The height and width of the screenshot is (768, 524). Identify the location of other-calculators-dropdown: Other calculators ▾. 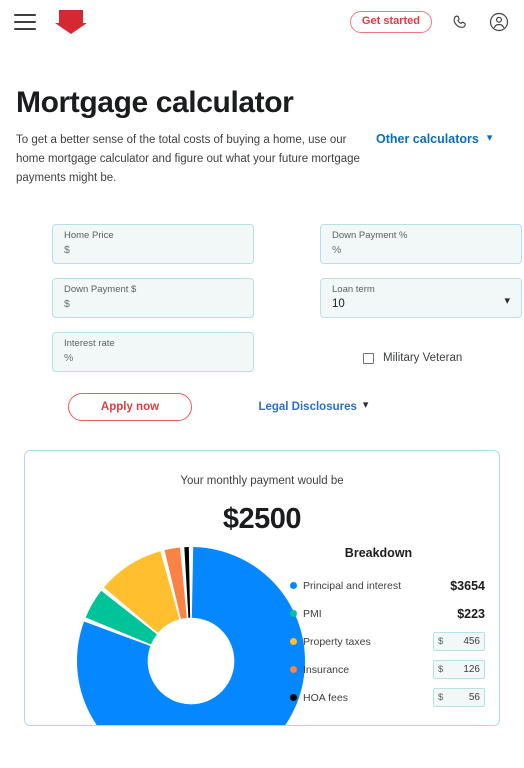
(434, 139).